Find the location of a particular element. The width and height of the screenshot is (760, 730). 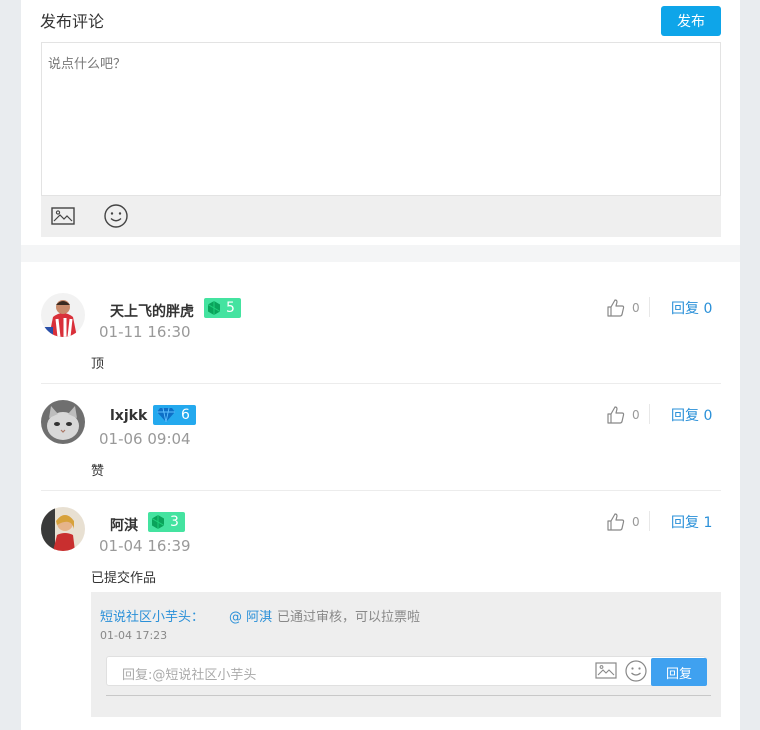

username: 天上飞的胖虎 is located at coordinates (152, 311).